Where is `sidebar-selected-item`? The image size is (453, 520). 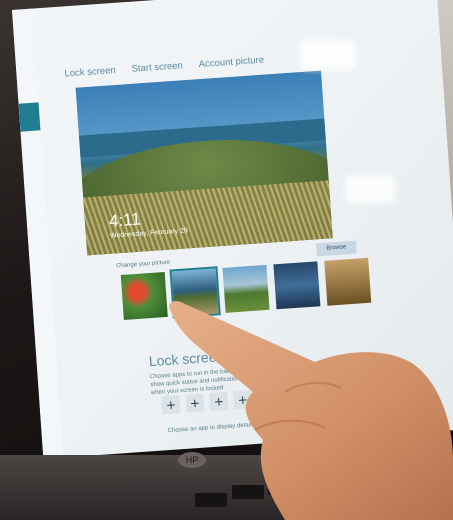
sidebar-selected-item is located at coordinates (29, 117).